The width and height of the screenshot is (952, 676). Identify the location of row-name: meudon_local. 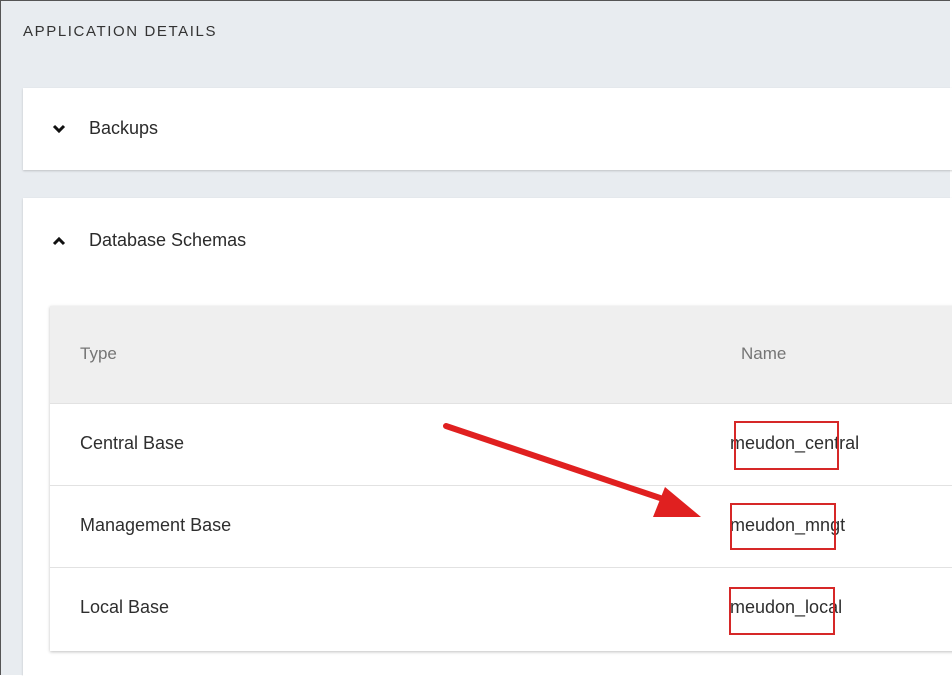
(786, 607).